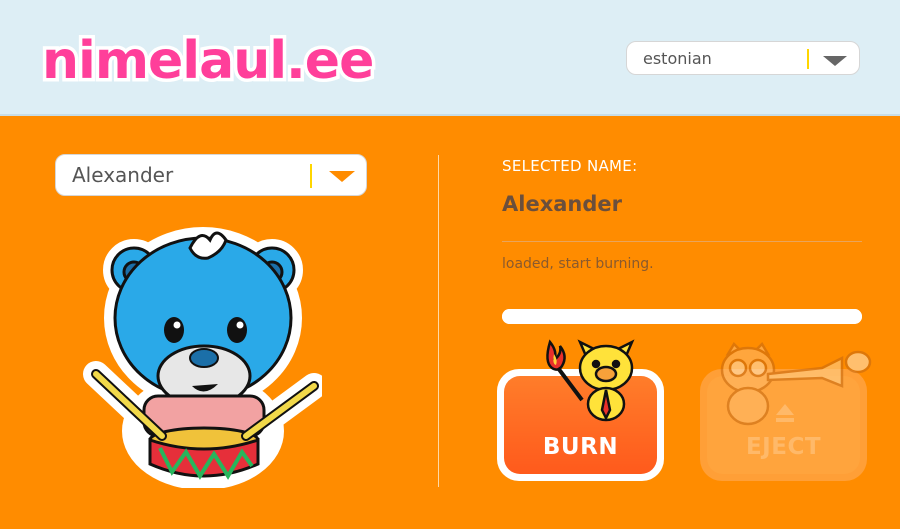 The height and width of the screenshot is (529, 900). What do you see at coordinates (438, 321) in the screenshot?
I see `panel-divider` at bounding box center [438, 321].